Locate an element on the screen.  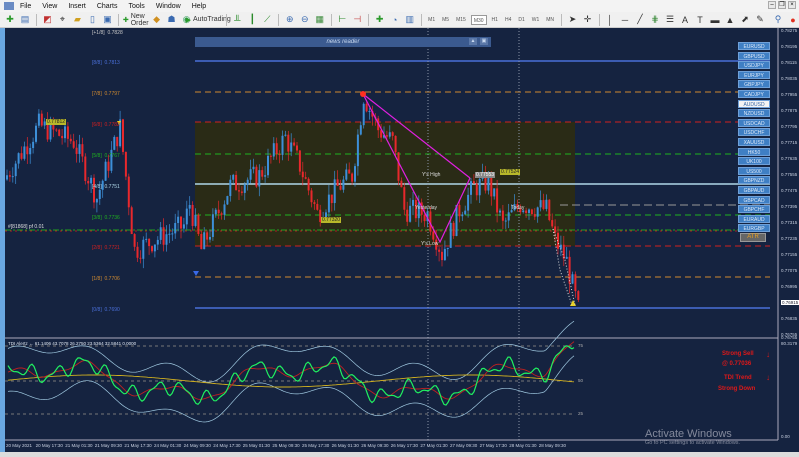
symbol-button-us500: US500 is located at coordinates (754, 170).